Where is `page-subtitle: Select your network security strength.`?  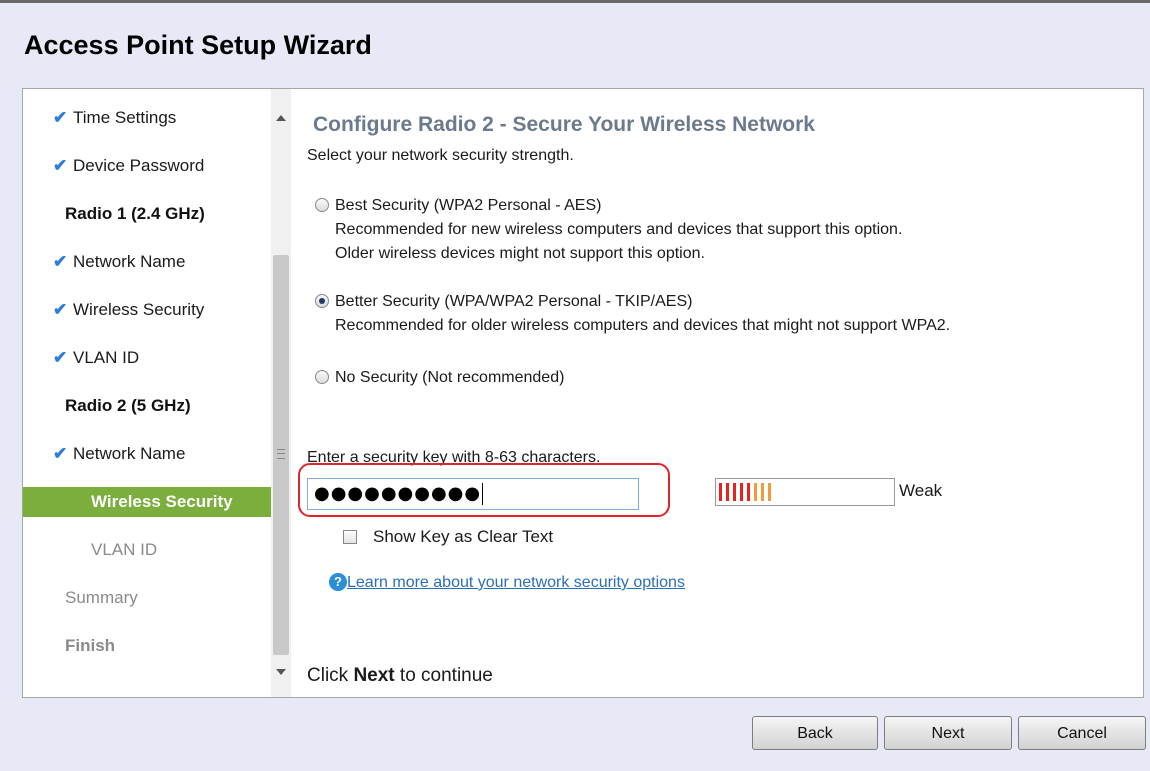 page-subtitle: Select your network security strength. is located at coordinates (440, 155).